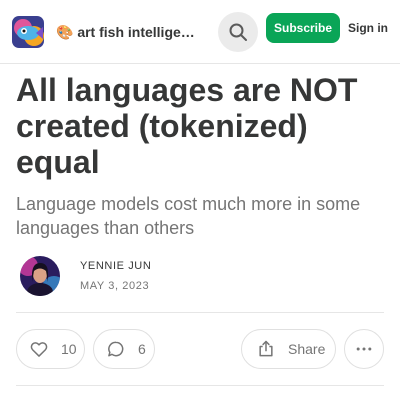  Describe the element at coordinates (368, 28) in the screenshot. I see `sign-in-button: Sign in` at that location.